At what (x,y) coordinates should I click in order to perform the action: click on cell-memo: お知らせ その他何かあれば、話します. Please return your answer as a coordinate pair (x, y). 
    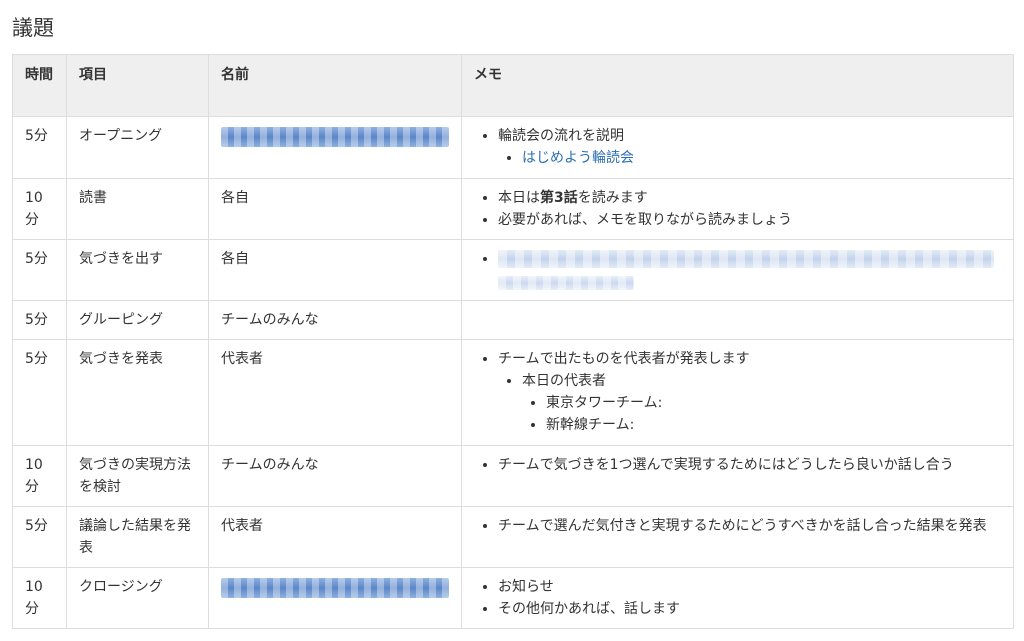
    Looking at the image, I should click on (737, 598).